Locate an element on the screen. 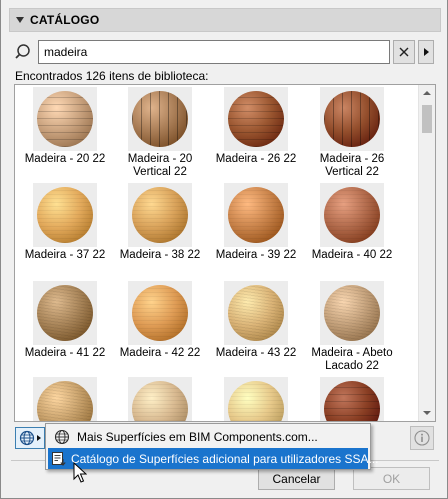 Image resolution: width=448 pixels, height=499 pixels. info-icon is located at coordinates (422, 438).